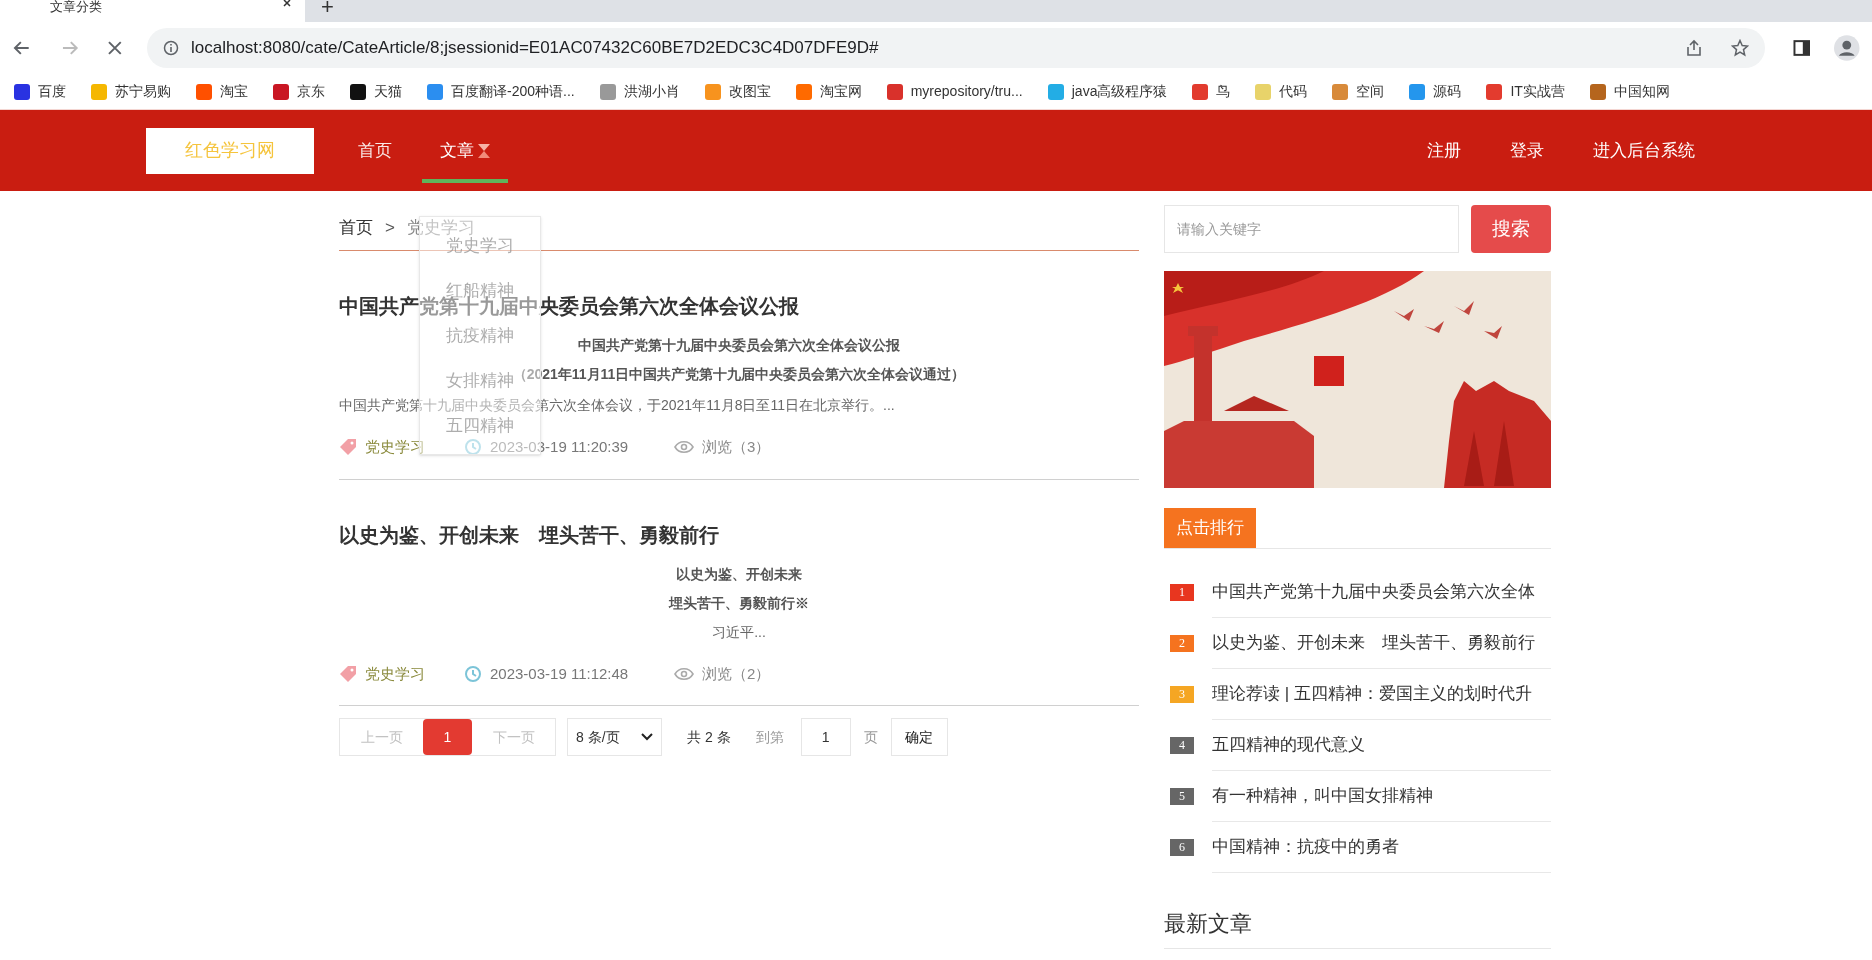 The width and height of the screenshot is (1872, 960). I want to click on stop-icon, so click(115, 48).